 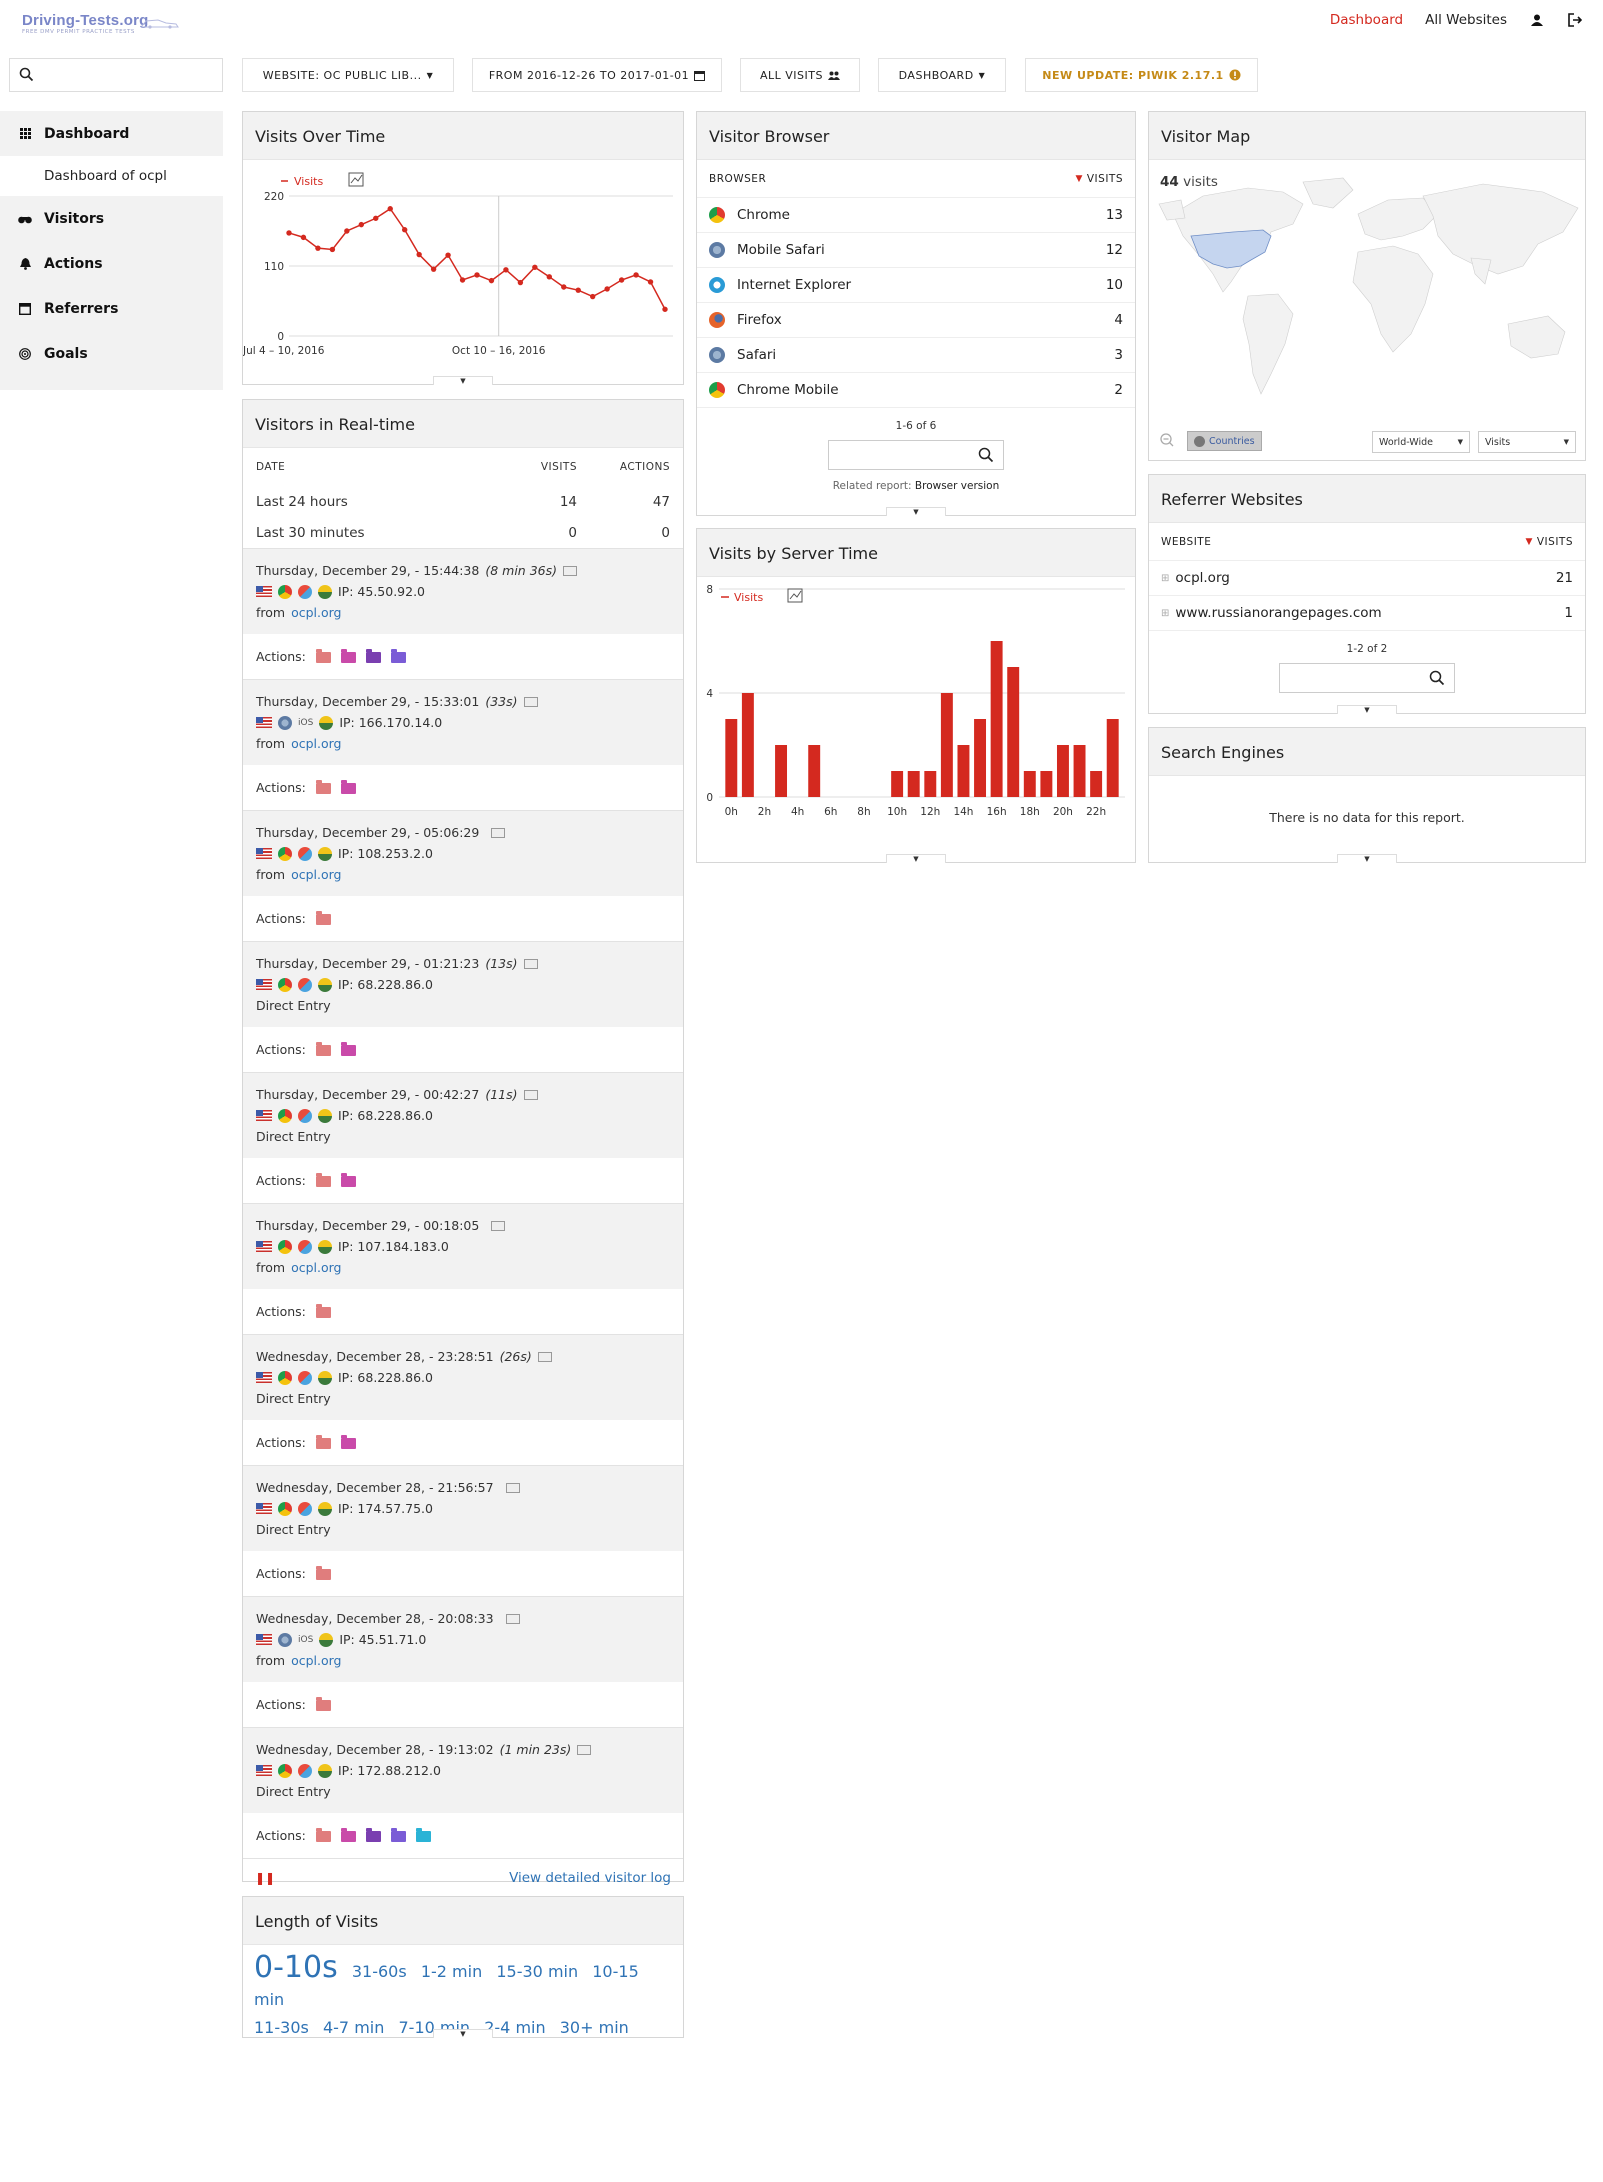 I want to click on bar-23h, so click(x=1112, y=758).